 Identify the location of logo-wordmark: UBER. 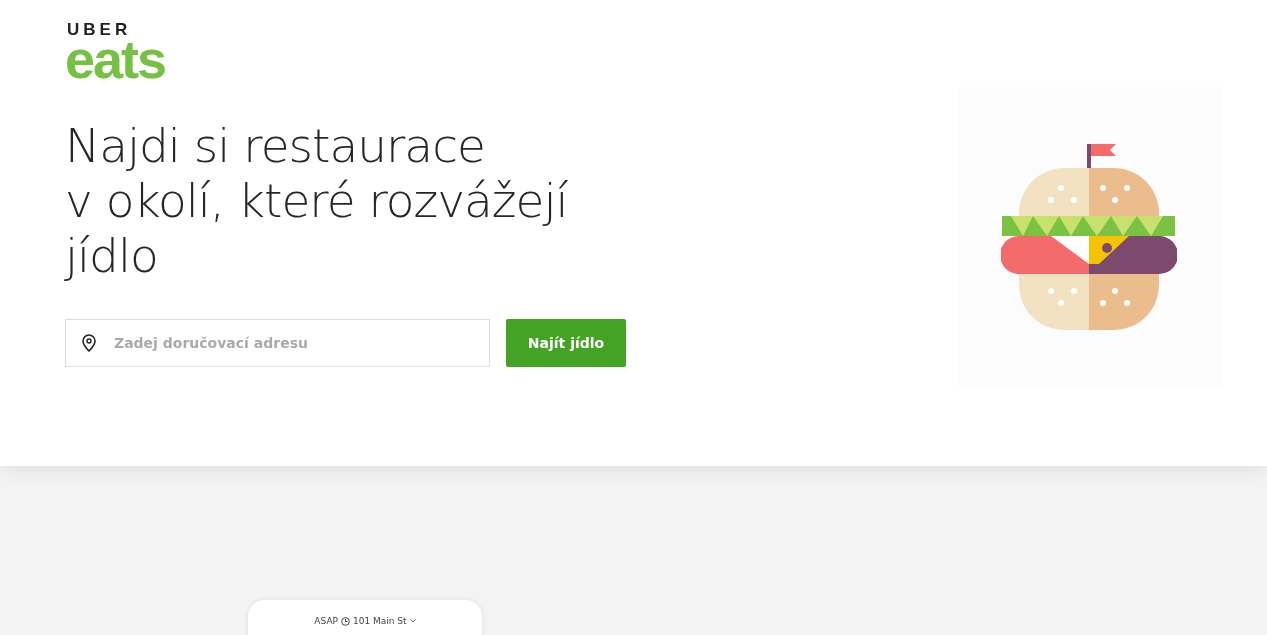
(99, 30).